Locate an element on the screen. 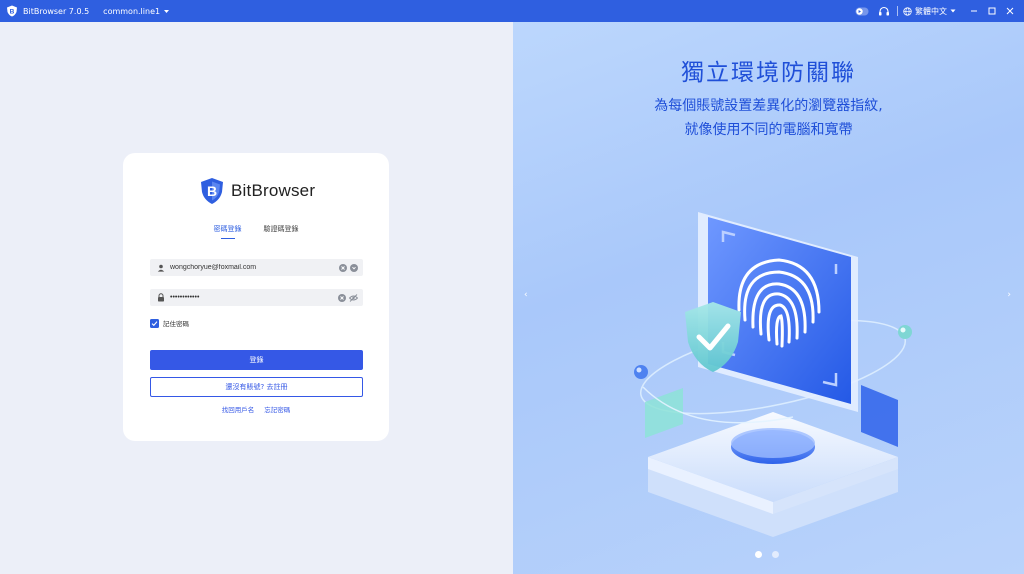  titlebar-divider is located at coordinates (897, 11).